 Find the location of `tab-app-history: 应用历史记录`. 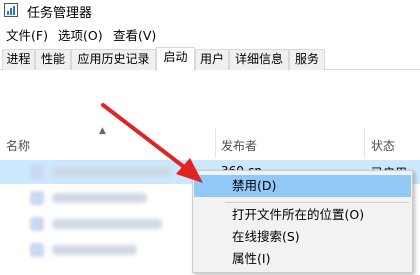

tab-app-history: 应用历史记录 is located at coordinates (113, 59).